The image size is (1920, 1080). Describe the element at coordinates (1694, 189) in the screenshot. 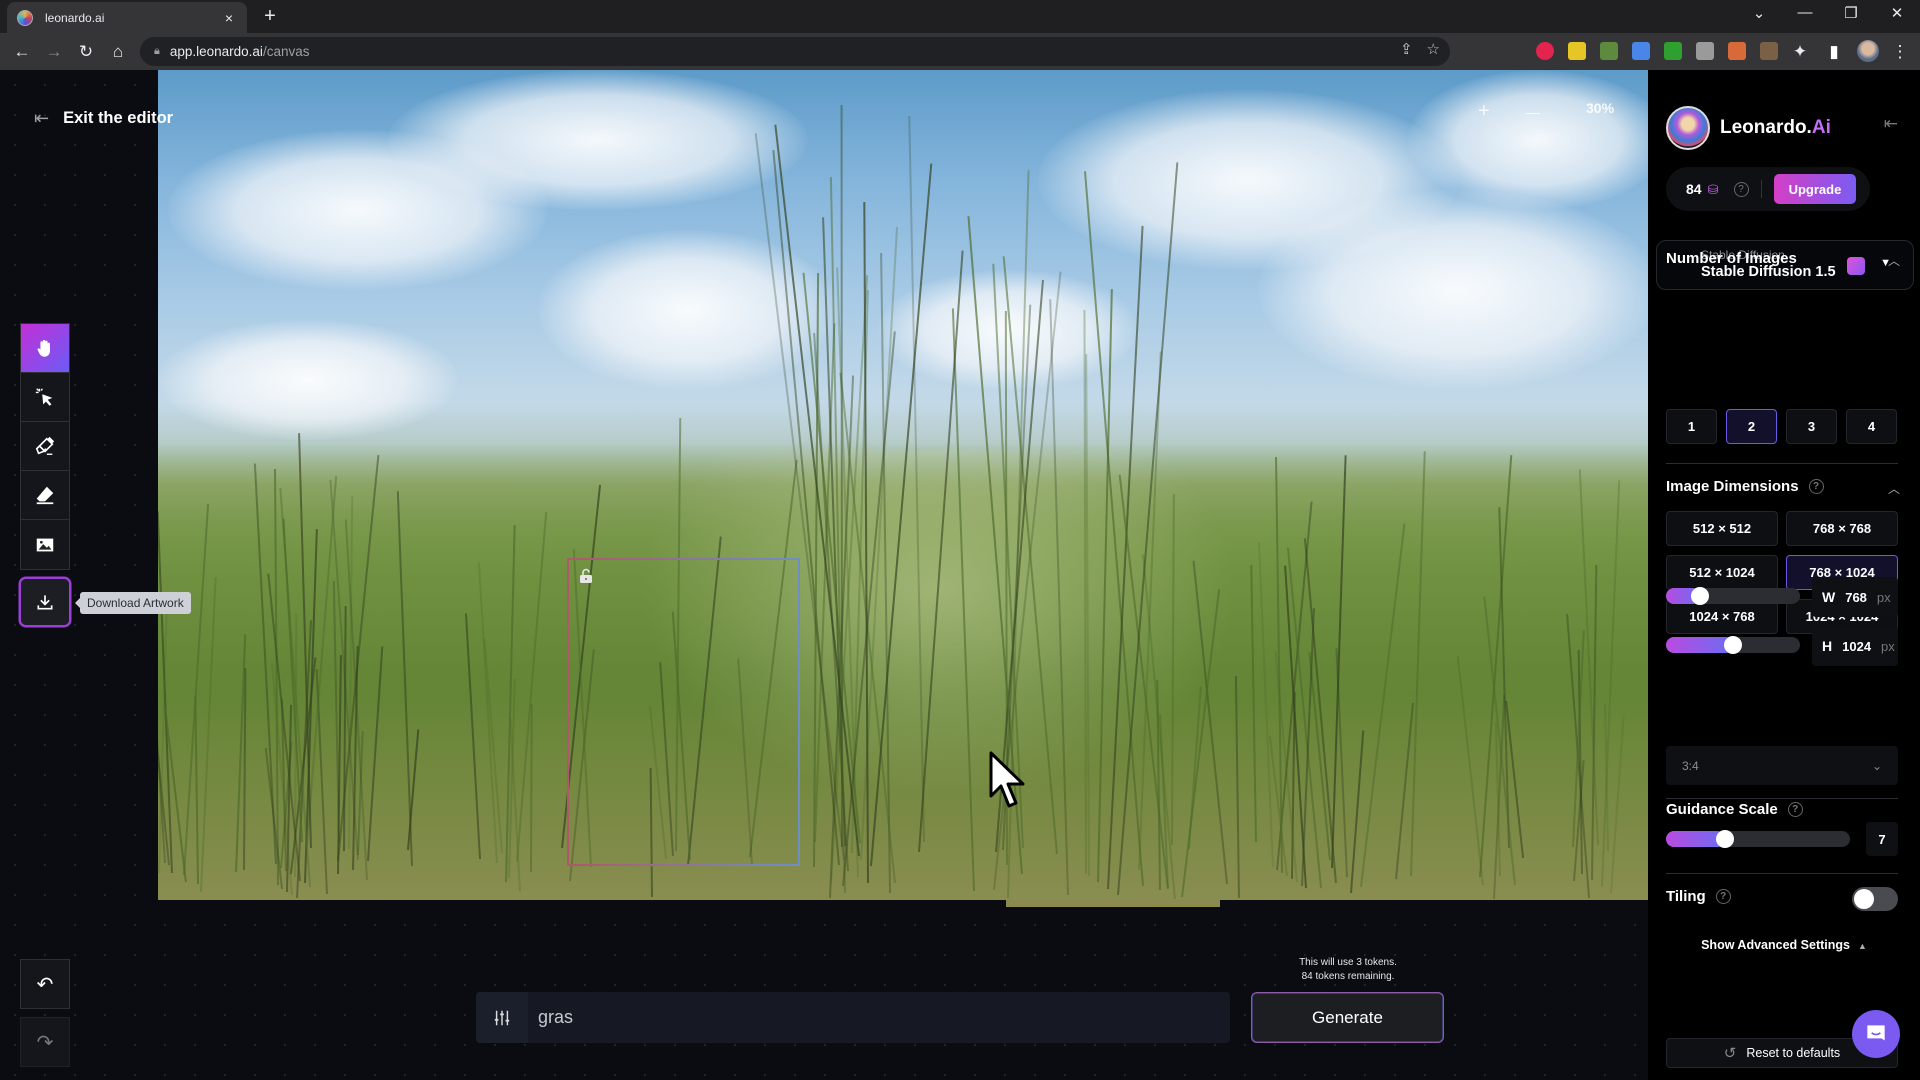

I see `token-count: 84` at that location.